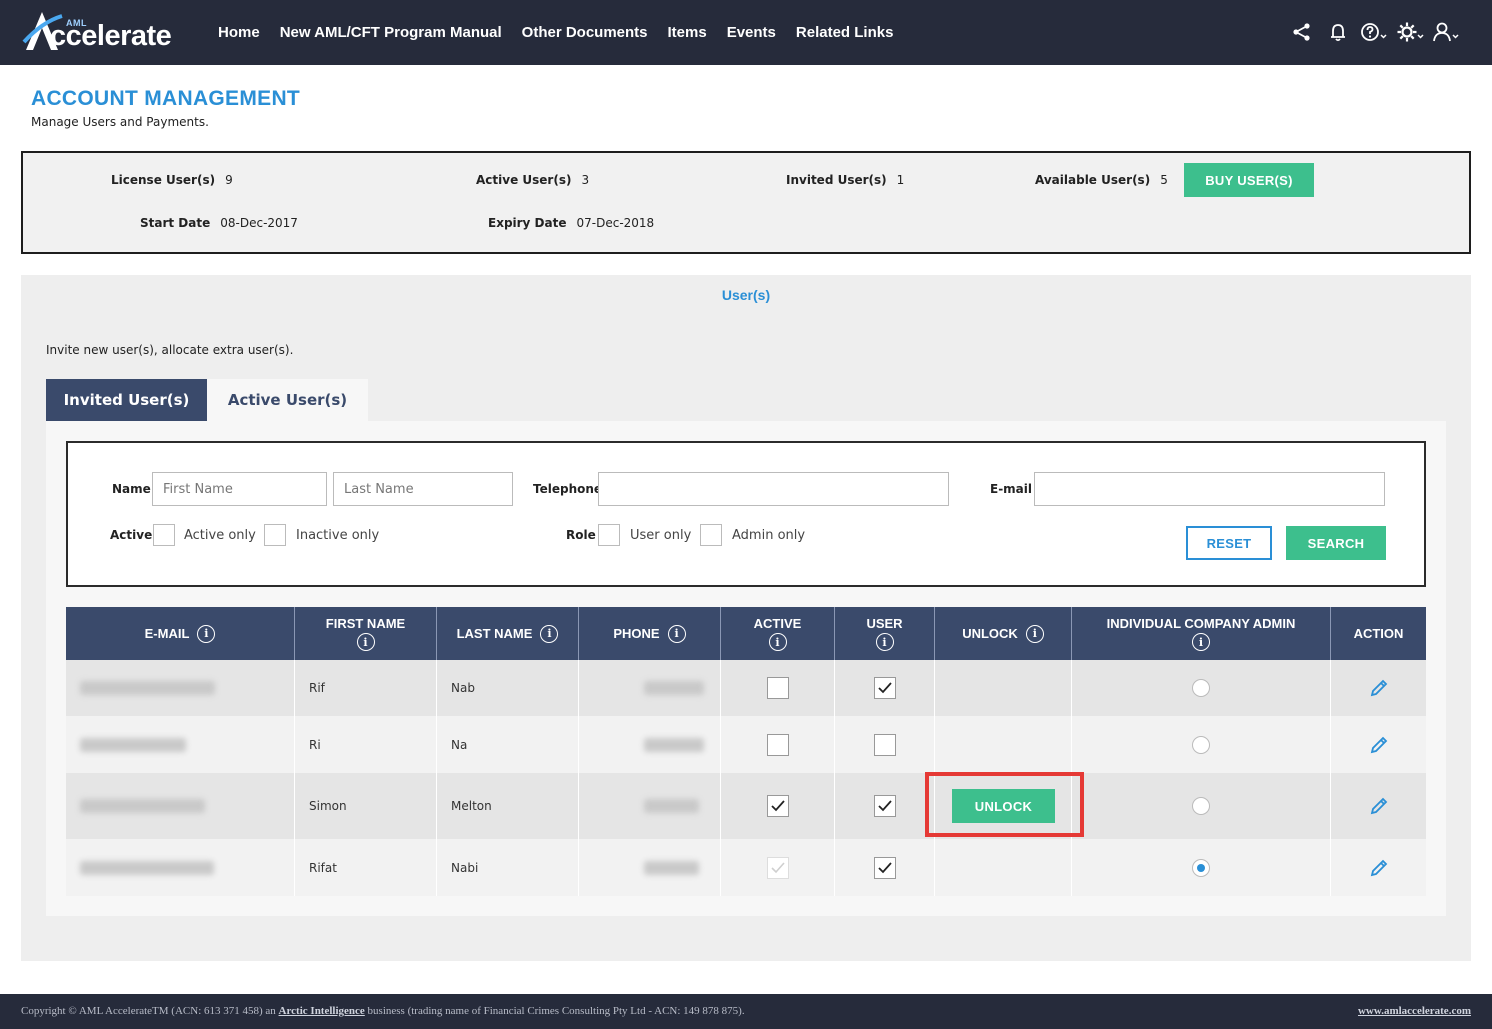  What do you see at coordinates (126, 400) in the screenshot?
I see `tab-invited-users: Invited User(s)` at bounding box center [126, 400].